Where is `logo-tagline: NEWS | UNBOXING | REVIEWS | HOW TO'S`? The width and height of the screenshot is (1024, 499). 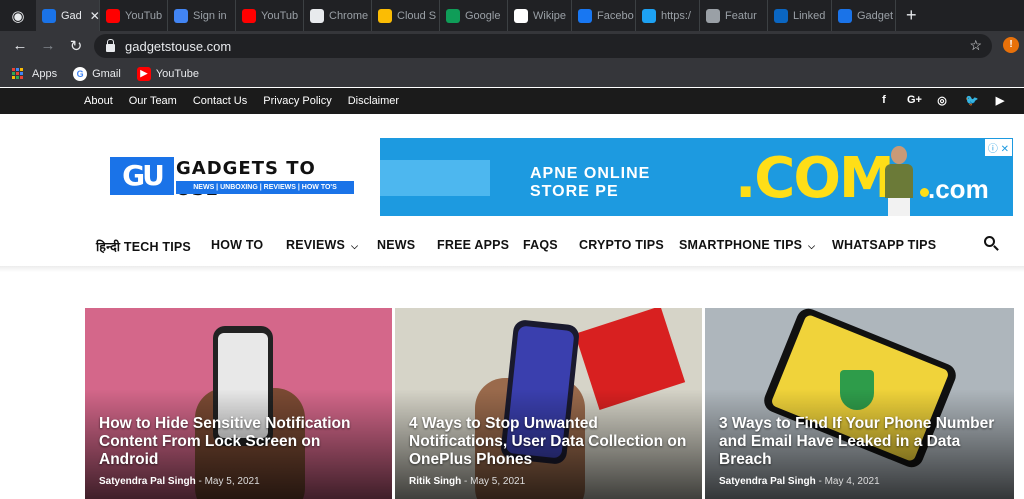
logo-tagline: NEWS | UNBOXING | REVIEWS | HOW TO'S is located at coordinates (265, 187).